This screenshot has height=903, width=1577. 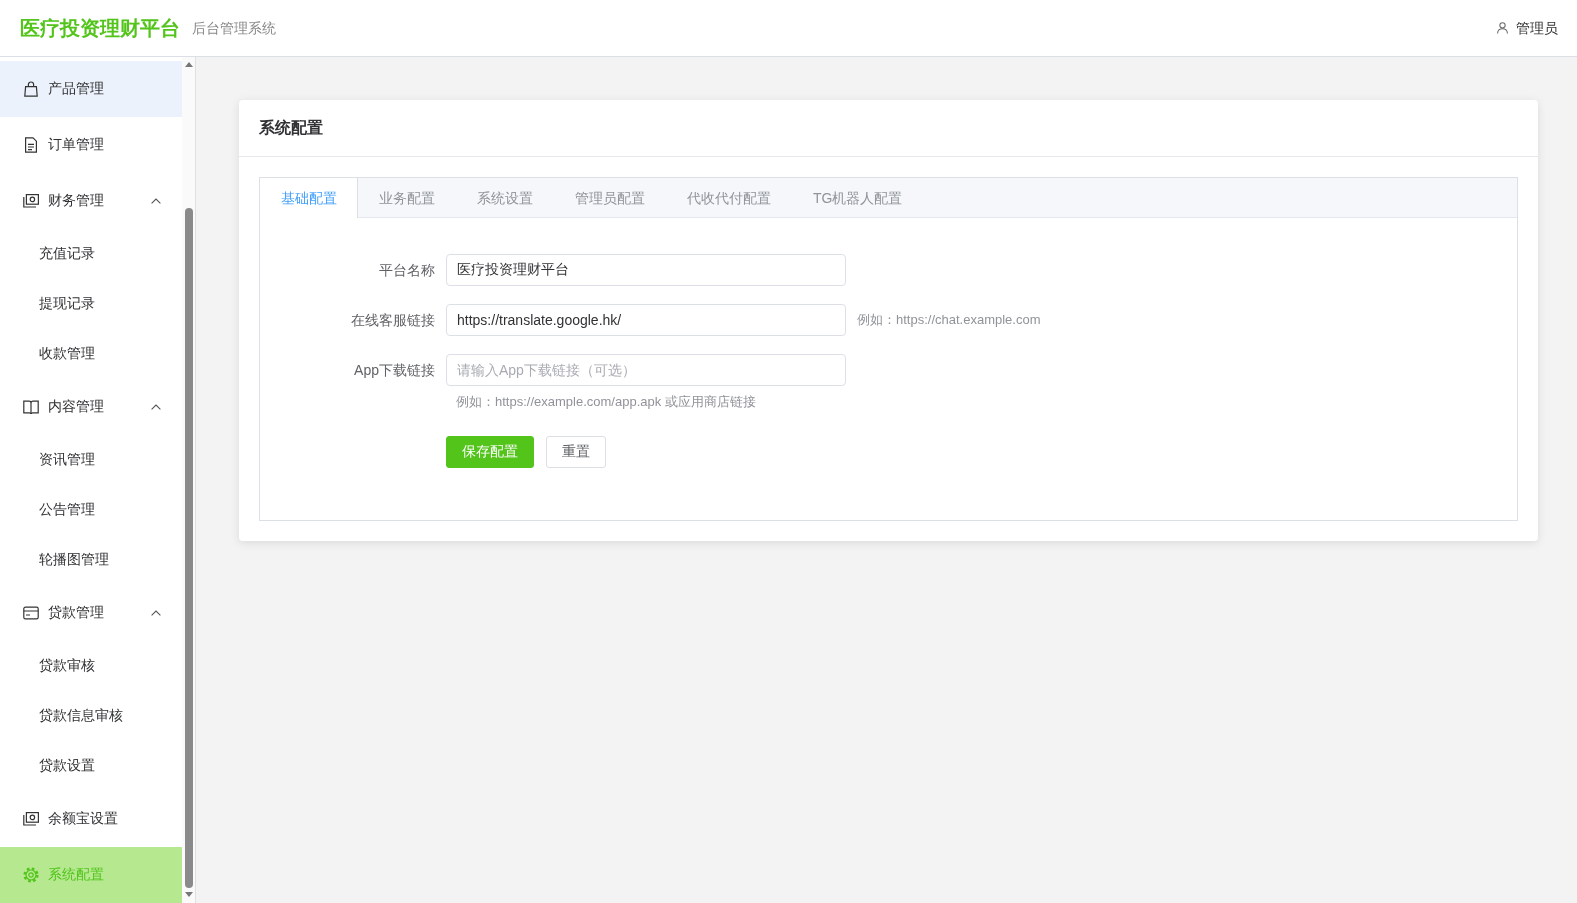 What do you see at coordinates (576, 452) in the screenshot?
I see `secondary-button: 重置` at bounding box center [576, 452].